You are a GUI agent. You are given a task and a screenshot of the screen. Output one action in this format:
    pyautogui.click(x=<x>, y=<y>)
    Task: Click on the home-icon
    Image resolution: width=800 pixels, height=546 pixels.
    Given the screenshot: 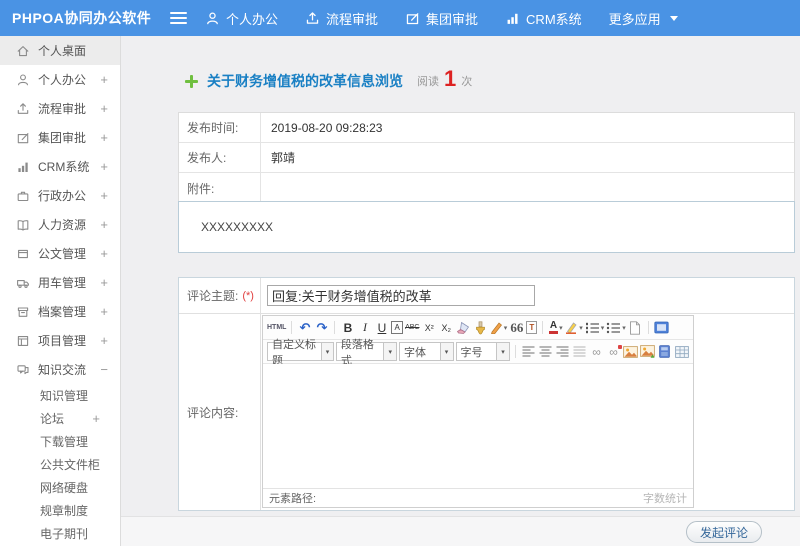 What is the action you would take?
    pyautogui.click(x=23, y=51)
    